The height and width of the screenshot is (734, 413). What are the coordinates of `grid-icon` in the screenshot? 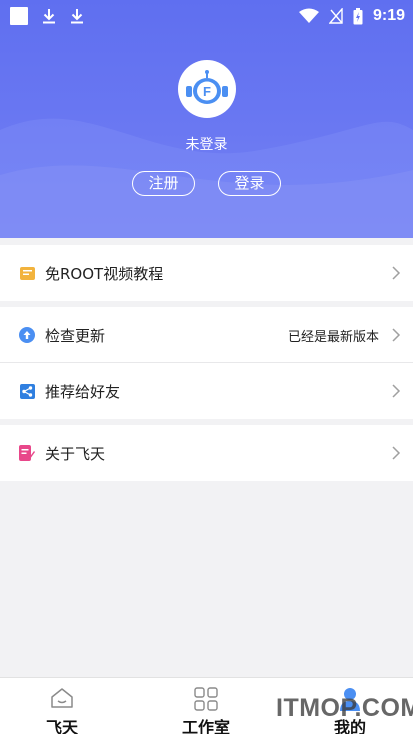 It's located at (206, 699).